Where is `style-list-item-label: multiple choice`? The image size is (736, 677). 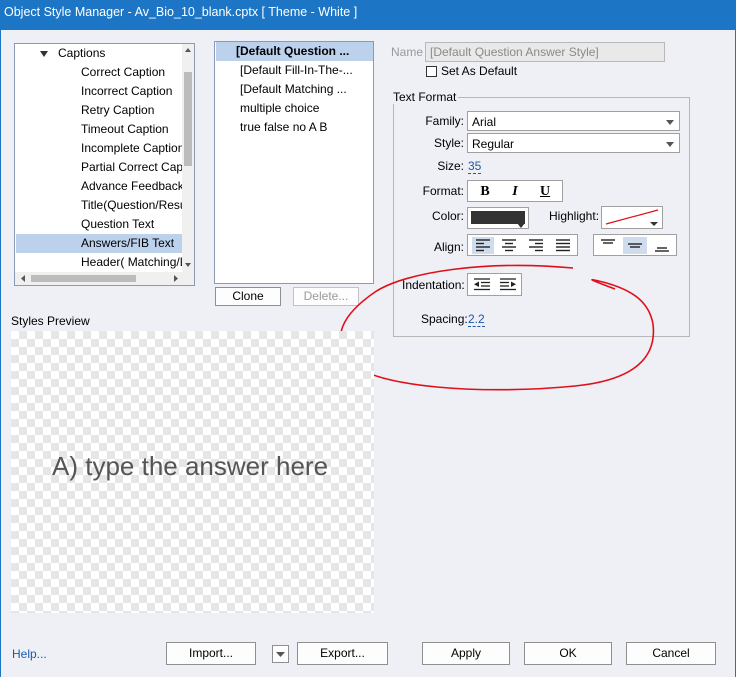
style-list-item-label: multiple choice is located at coordinates (280, 108).